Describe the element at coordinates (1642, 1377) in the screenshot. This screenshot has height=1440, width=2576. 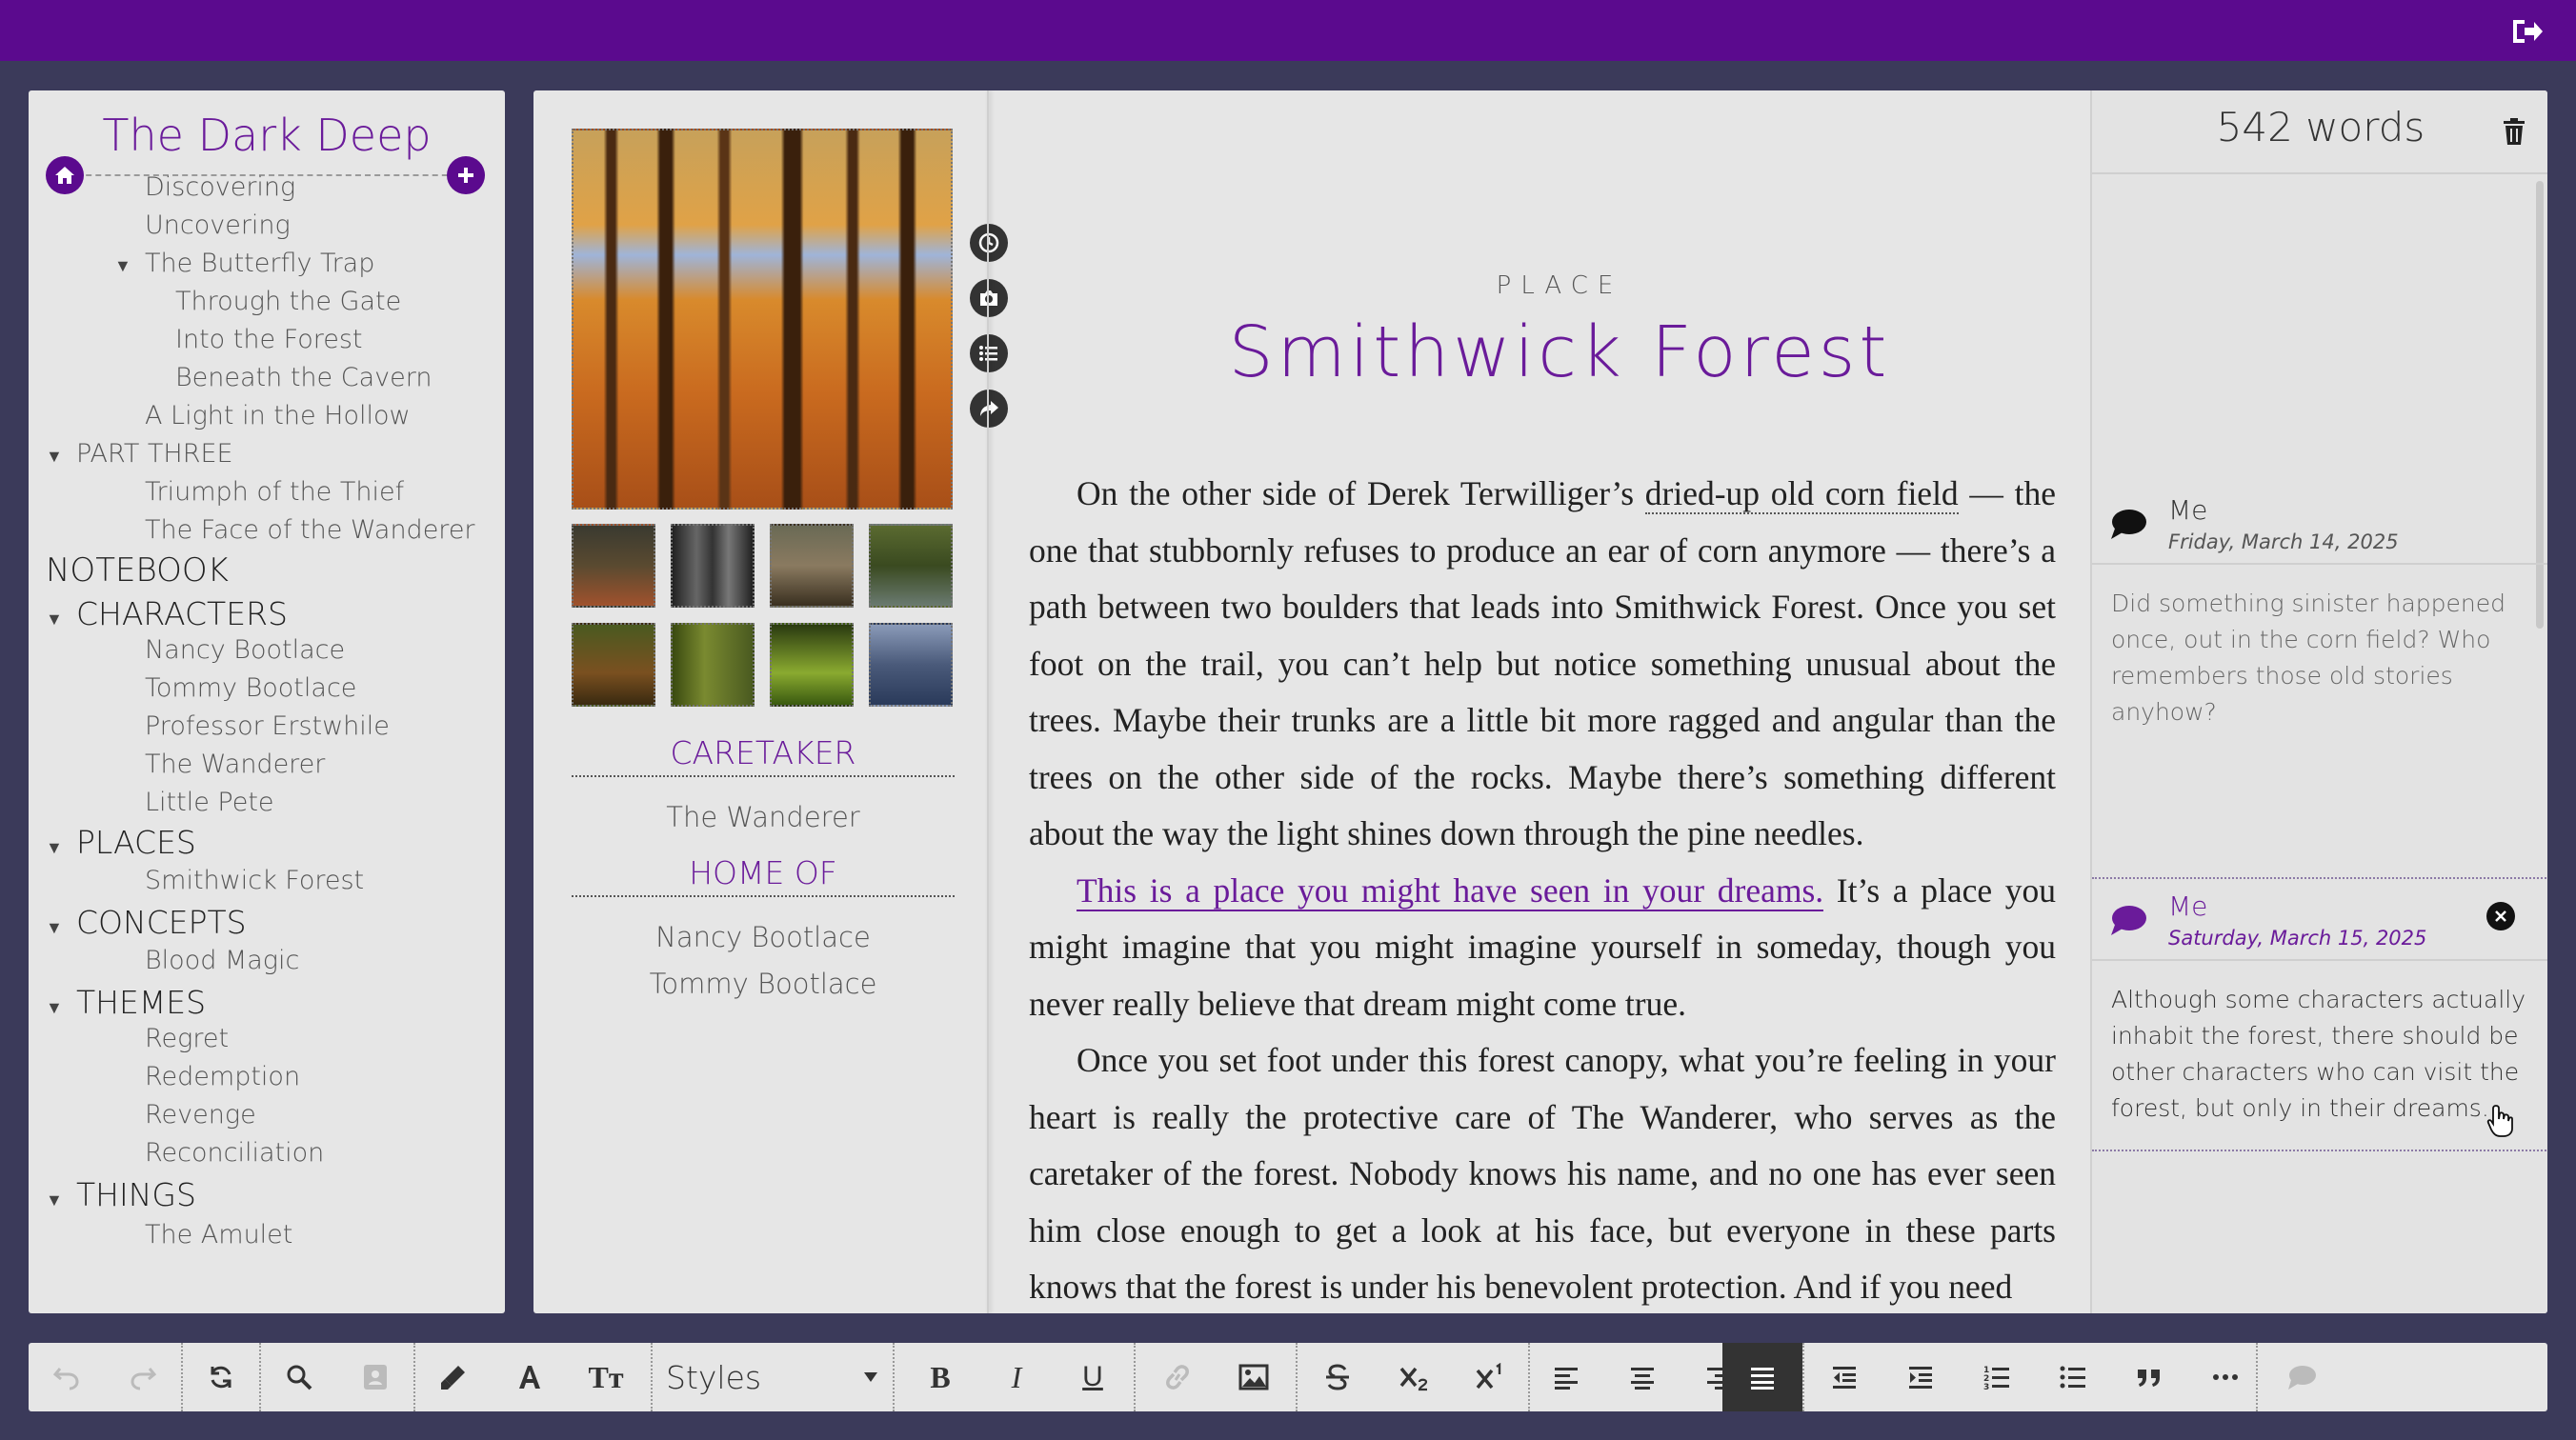
I see `align-center-button` at that location.